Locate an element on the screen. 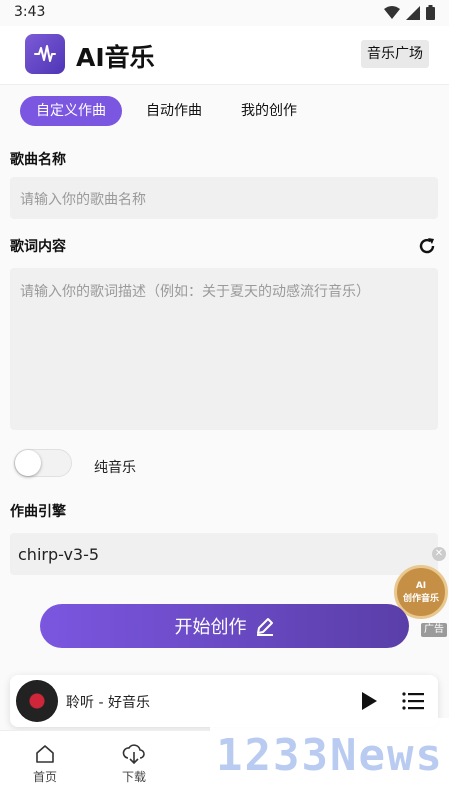 This screenshot has width=449, height=799. app-logo is located at coordinates (45, 54).